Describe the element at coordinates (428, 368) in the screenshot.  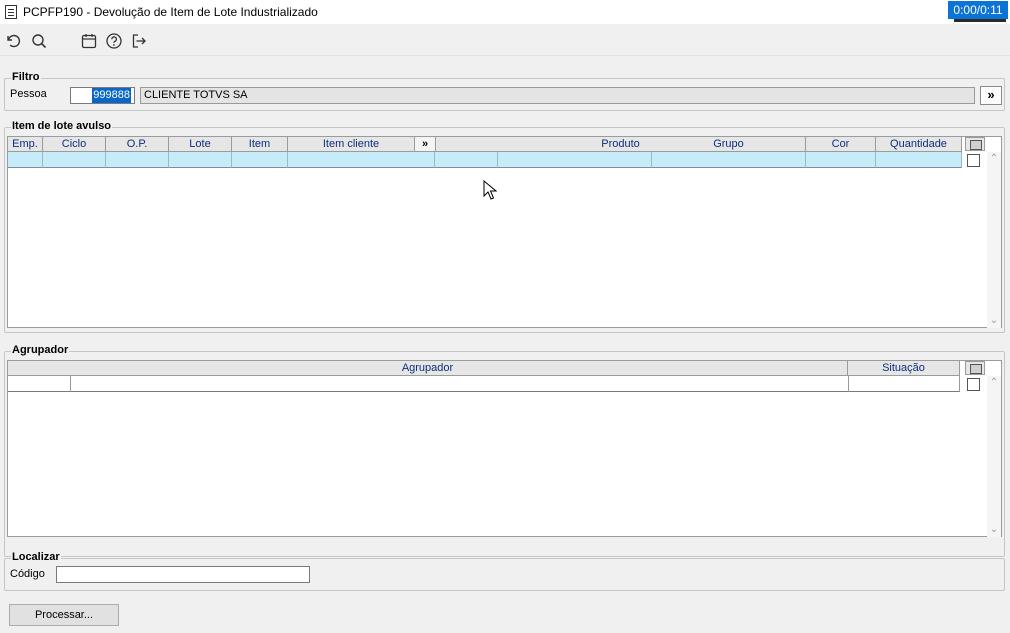
I see `col-header-agrupador: Agrupador` at that location.